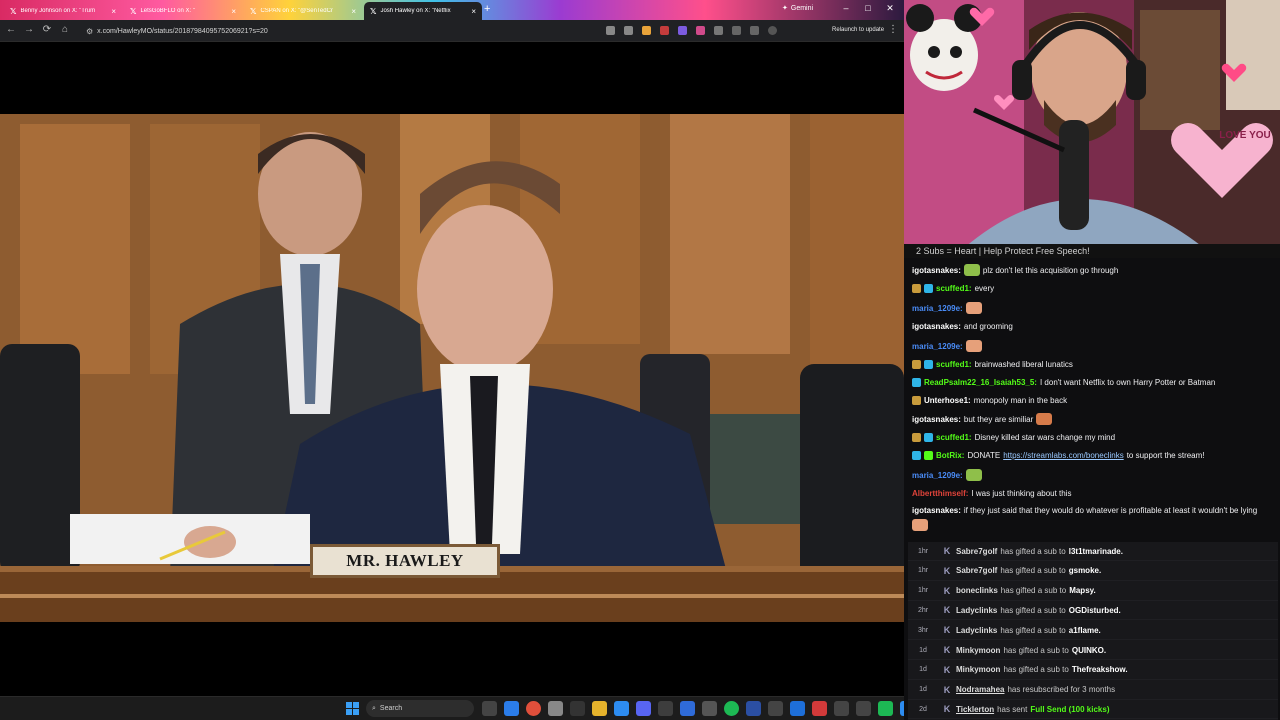  Describe the element at coordinates (1082, 590) in the screenshot. I see `event-target: Mapsy.` at that location.